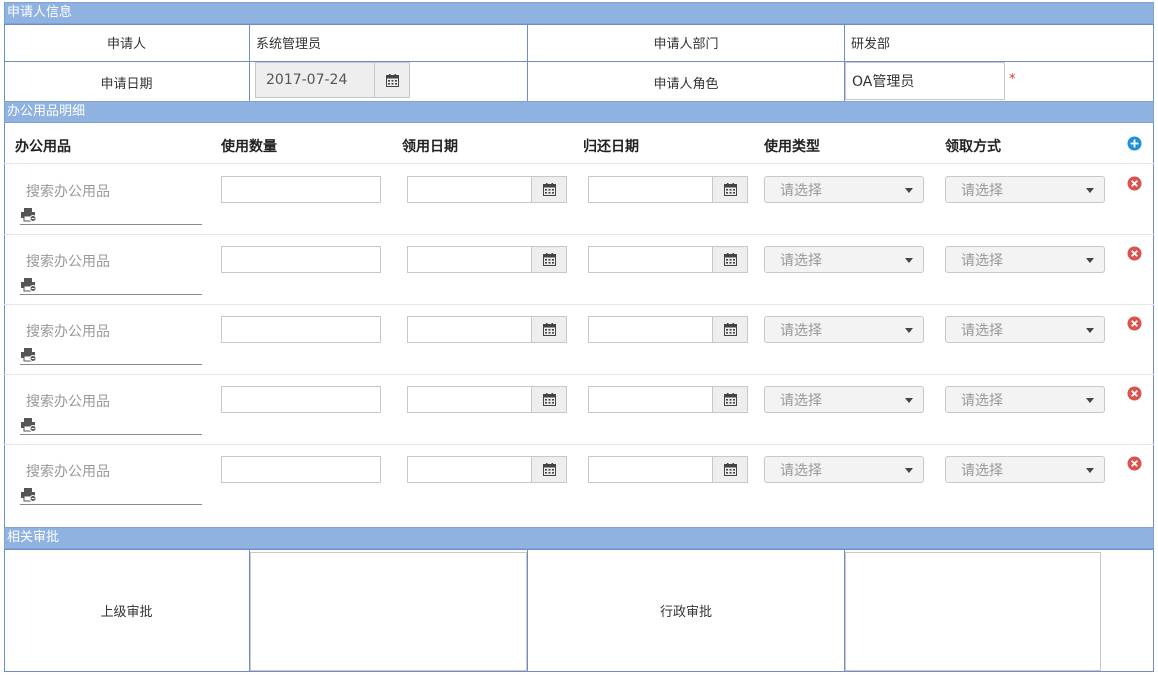 This screenshot has height=675, width=1158. What do you see at coordinates (33, 537) in the screenshot?
I see `approval-section-title: 相关审批` at bounding box center [33, 537].